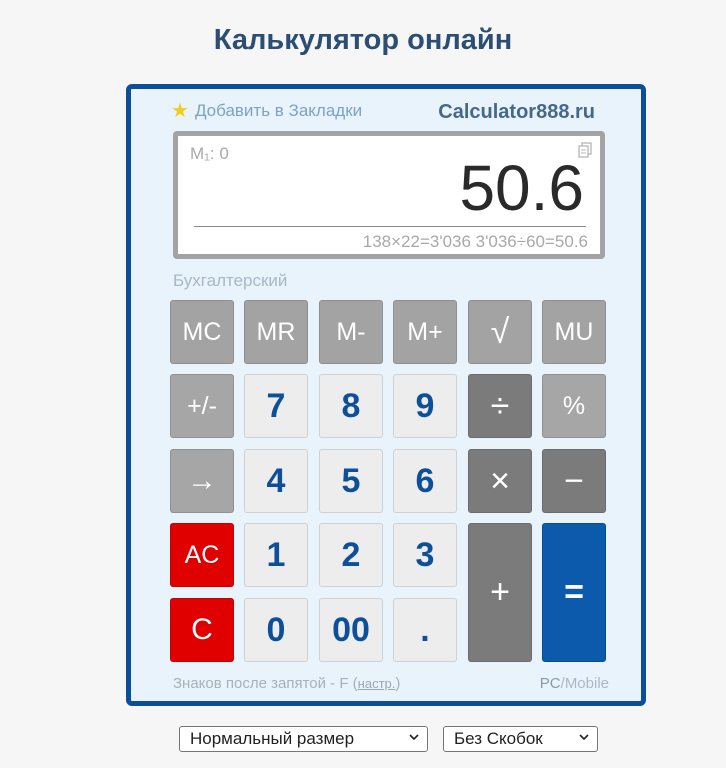 Image resolution: width=726 pixels, height=768 pixels. Describe the element at coordinates (230, 280) in the screenshot. I see `mode-label: Бухгалтерский` at that location.